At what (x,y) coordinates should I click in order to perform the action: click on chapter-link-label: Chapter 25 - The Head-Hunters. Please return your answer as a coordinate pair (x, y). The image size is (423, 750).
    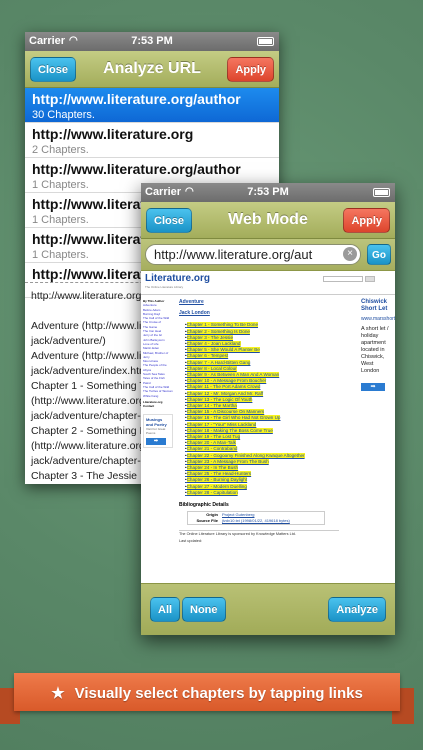
    Looking at the image, I should click on (219, 474).